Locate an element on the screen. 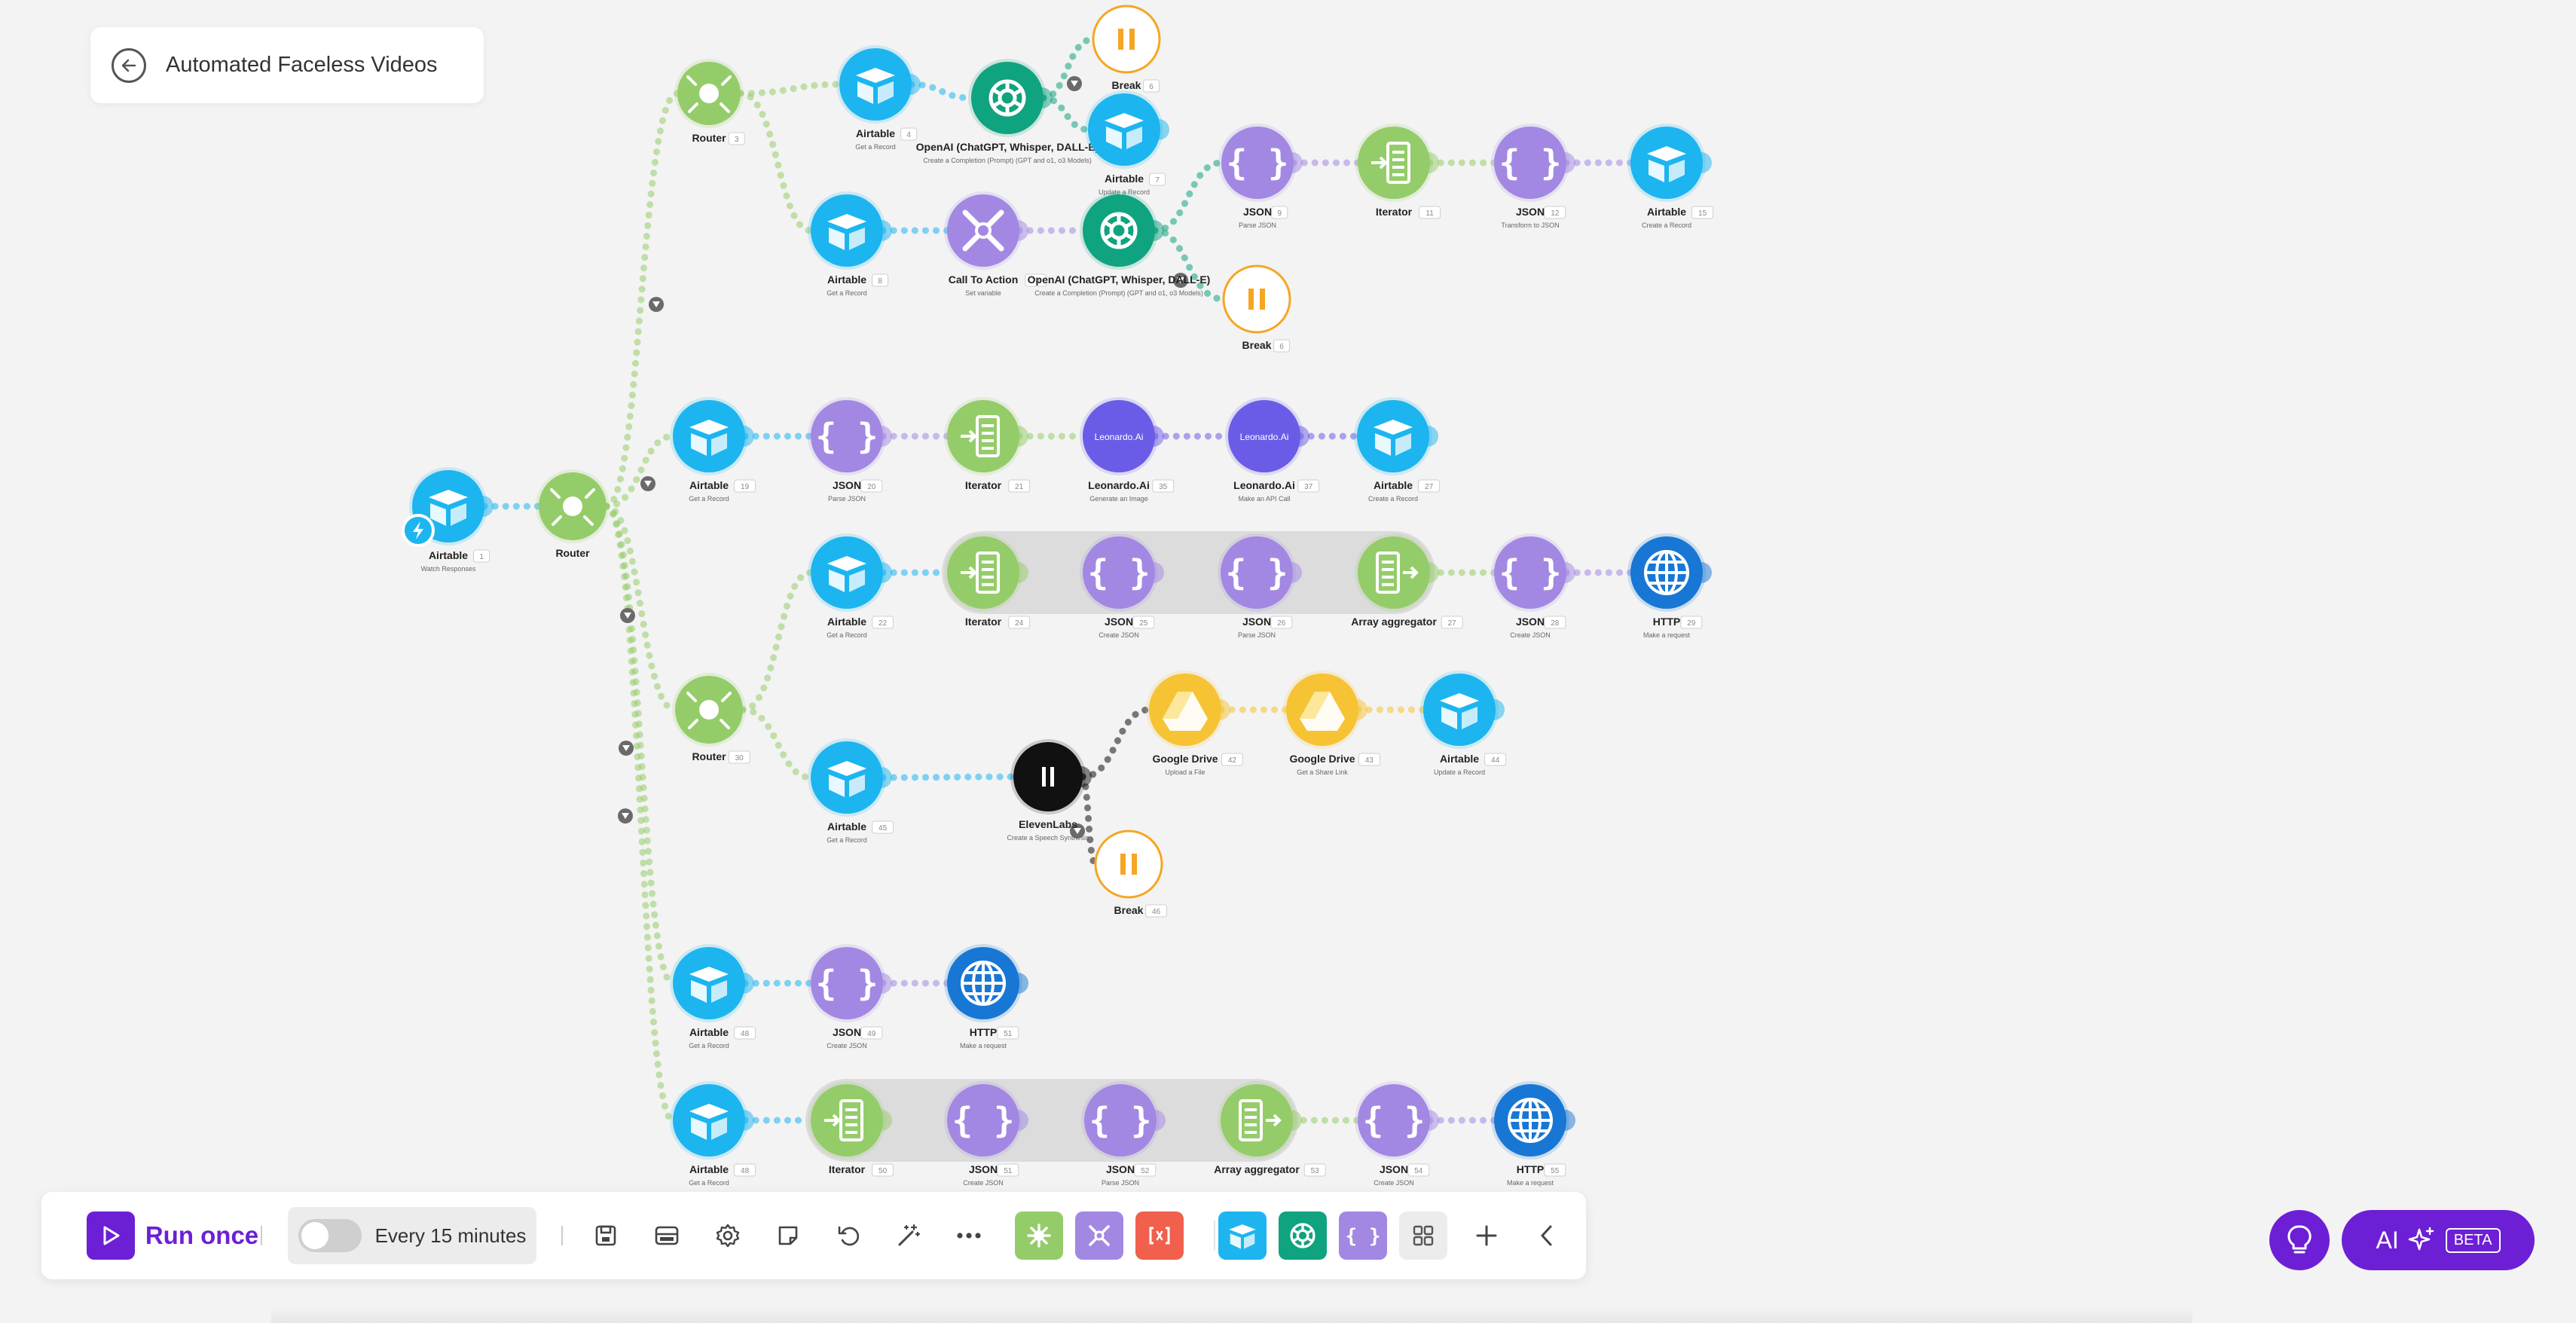  save-button is located at coordinates (606, 1236).